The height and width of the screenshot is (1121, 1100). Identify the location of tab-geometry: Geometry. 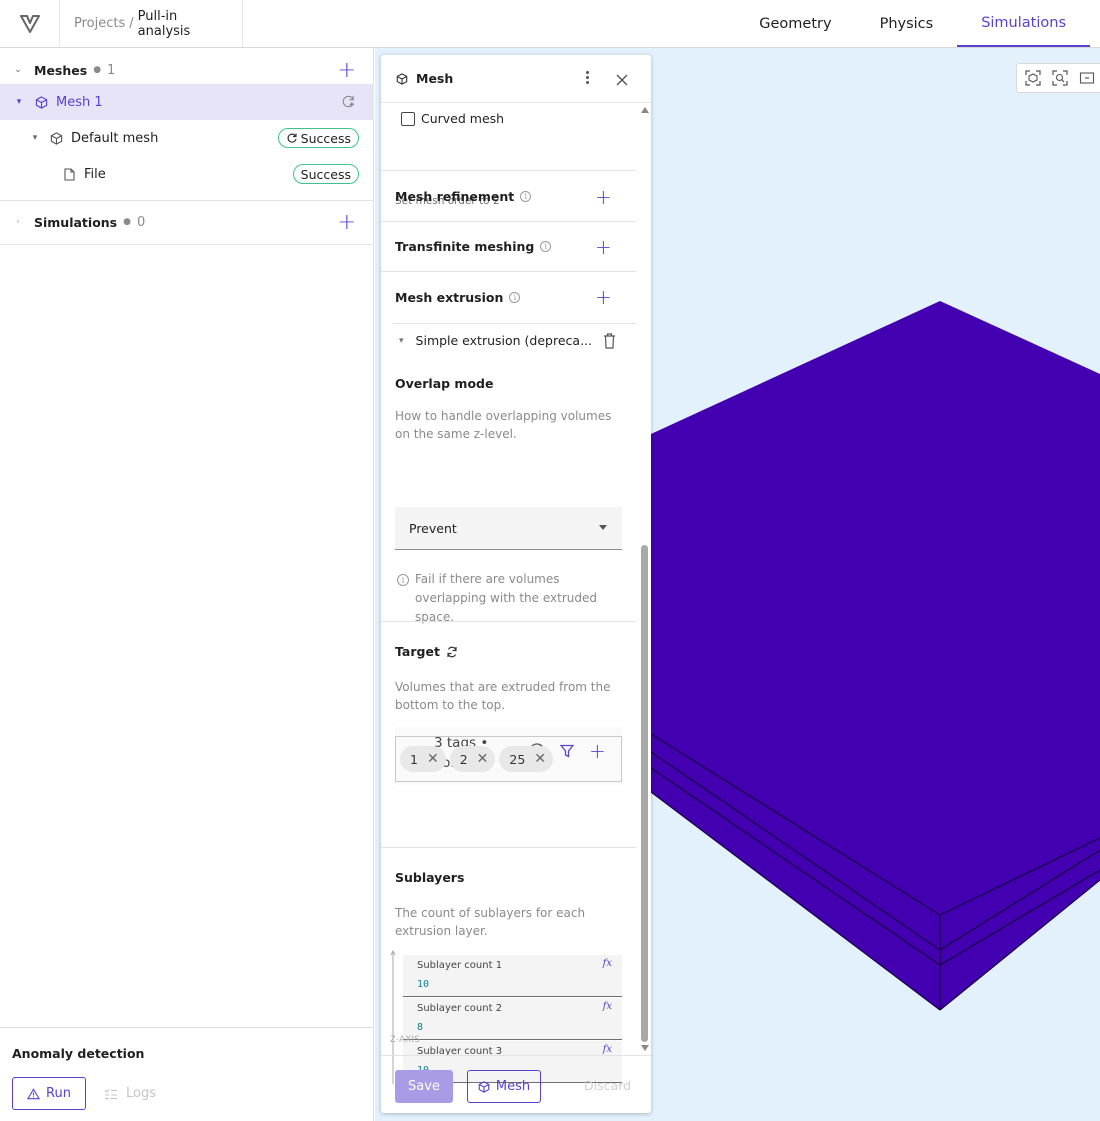
(795, 23).